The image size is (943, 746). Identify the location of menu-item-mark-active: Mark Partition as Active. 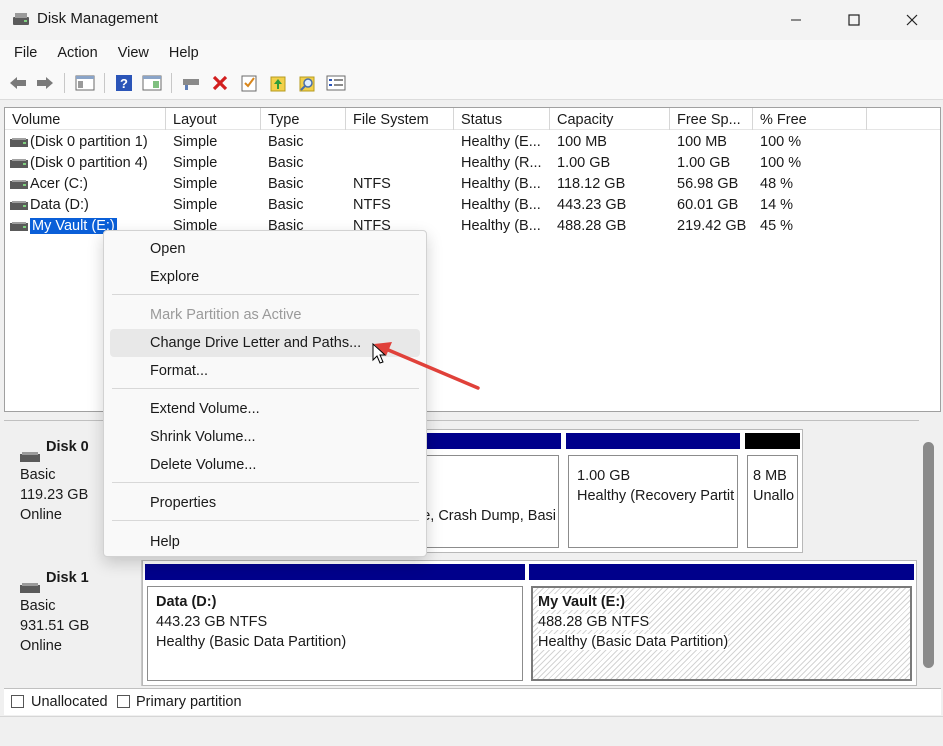
(226, 315).